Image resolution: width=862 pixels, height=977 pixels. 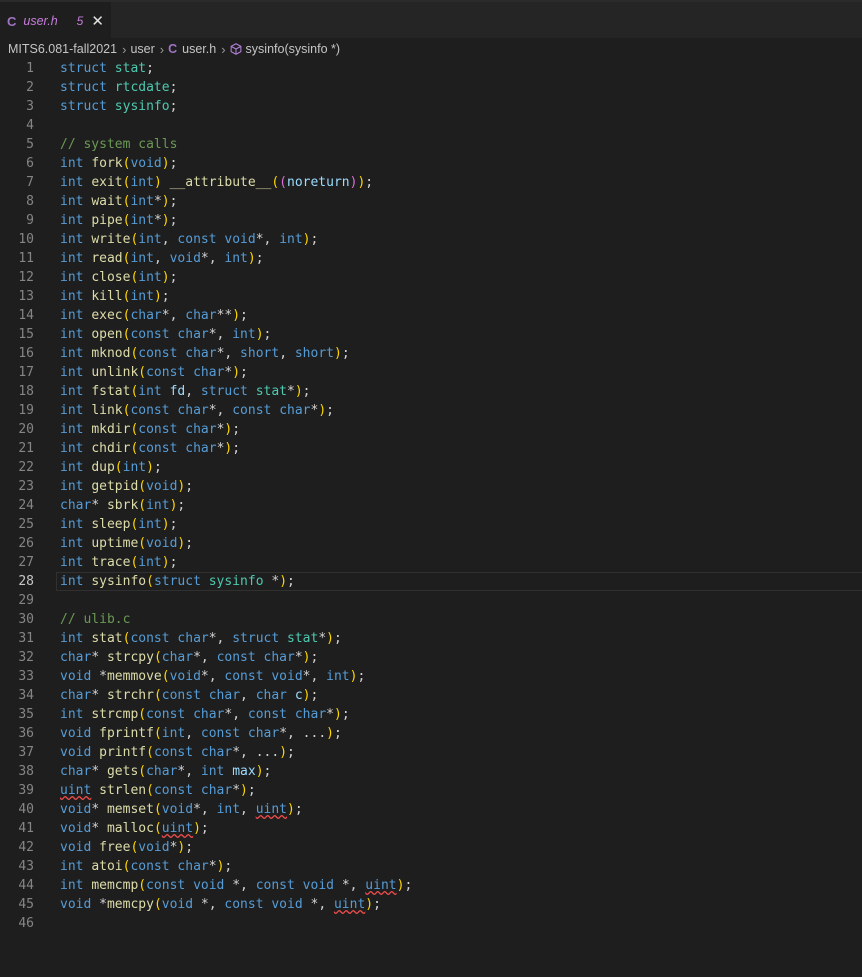 I want to click on code-line: 25 int sleep(int);, so click(x=431, y=524).